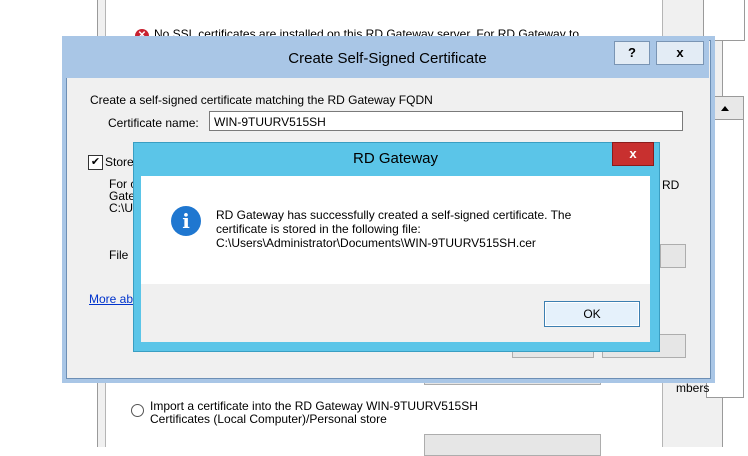  Describe the element at coordinates (95, 162) in the screenshot. I see `store-checkbox: ✔` at that location.